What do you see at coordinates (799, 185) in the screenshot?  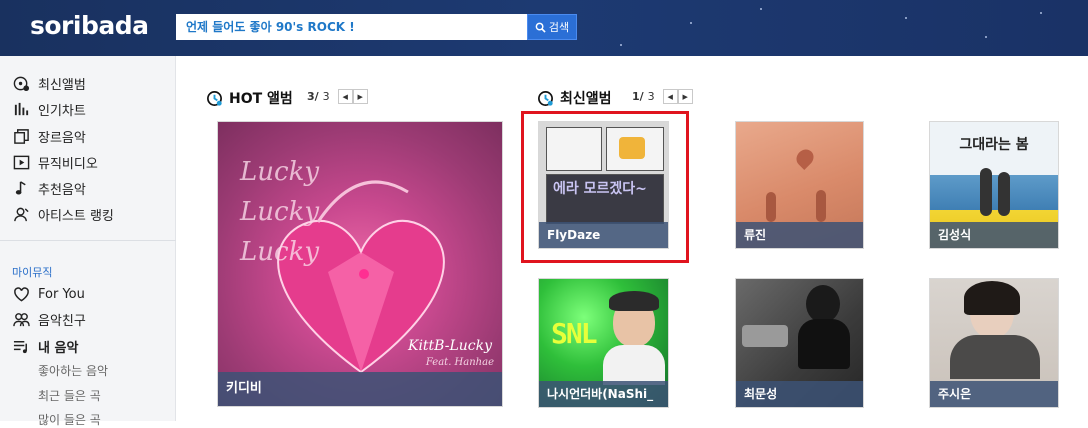 I see `album-card-ryujin: 류진` at bounding box center [799, 185].